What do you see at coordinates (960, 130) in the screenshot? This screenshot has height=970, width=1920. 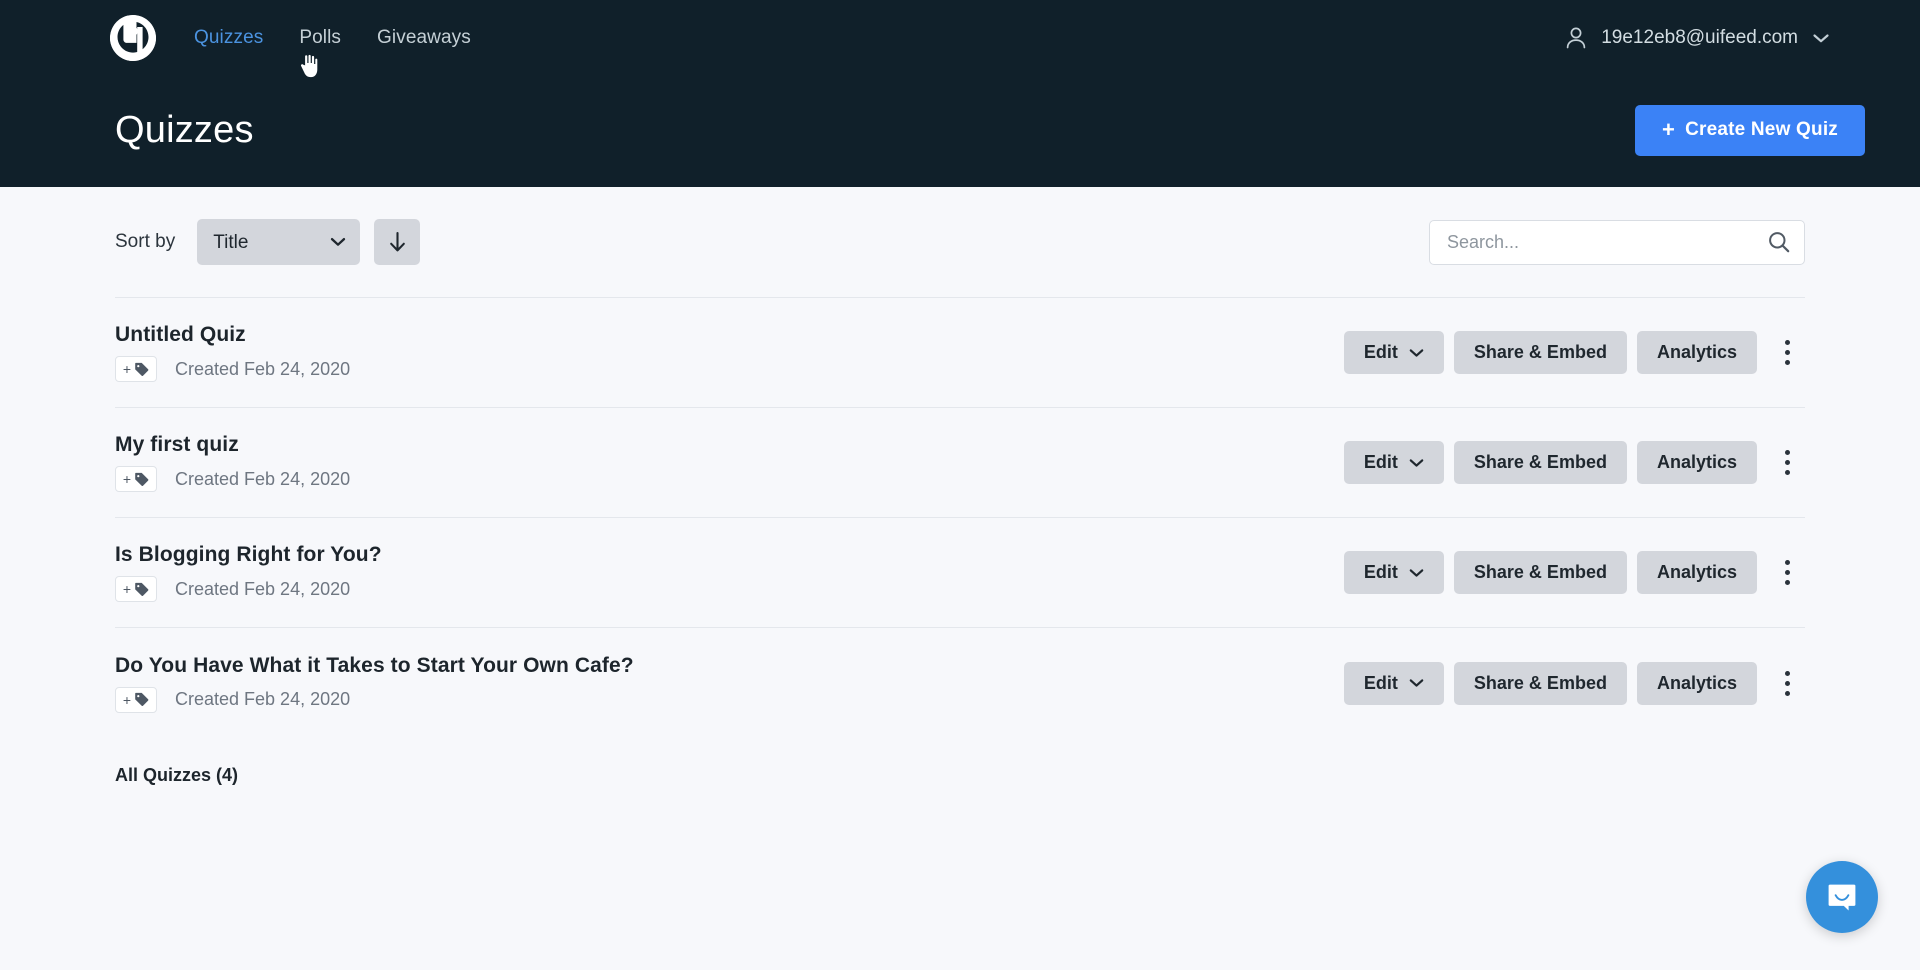 I see `page-title-row: Quizzes + Create New Quiz` at bounding box center [960, 130].